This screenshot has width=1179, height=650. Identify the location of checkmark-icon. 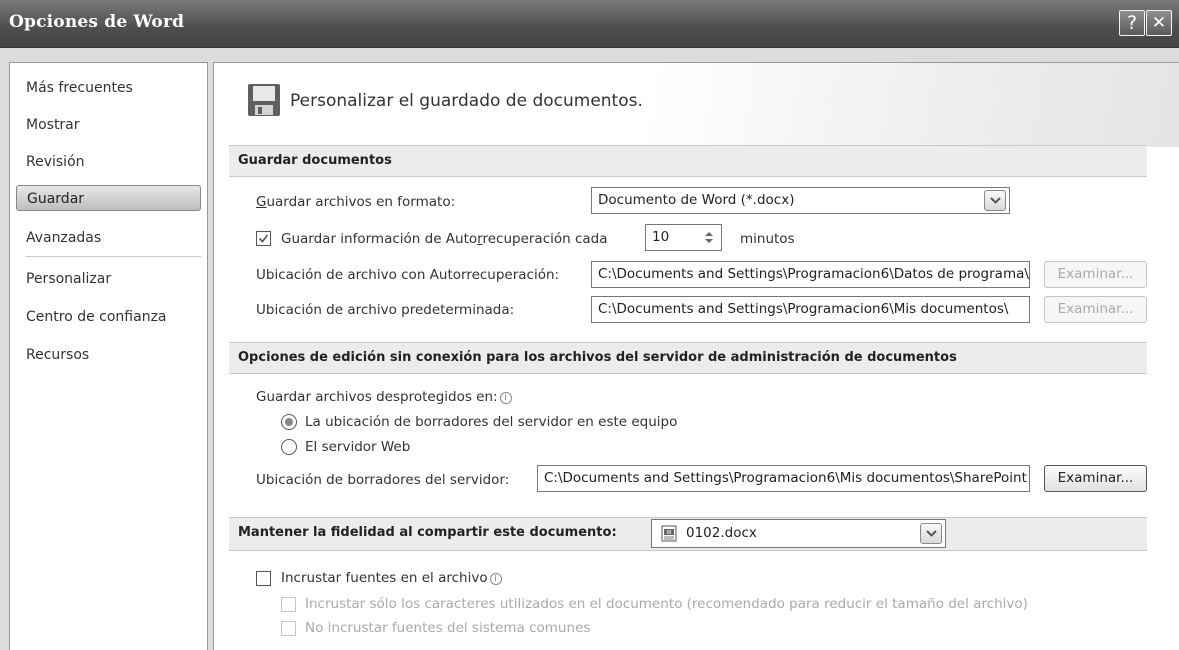
(263, 238).